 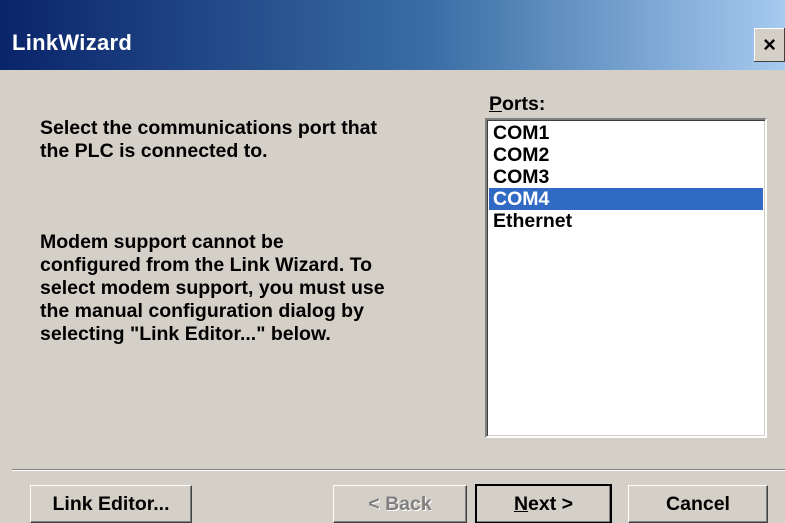 I want to click on back-button: < Back, so click(x=400, y=504).